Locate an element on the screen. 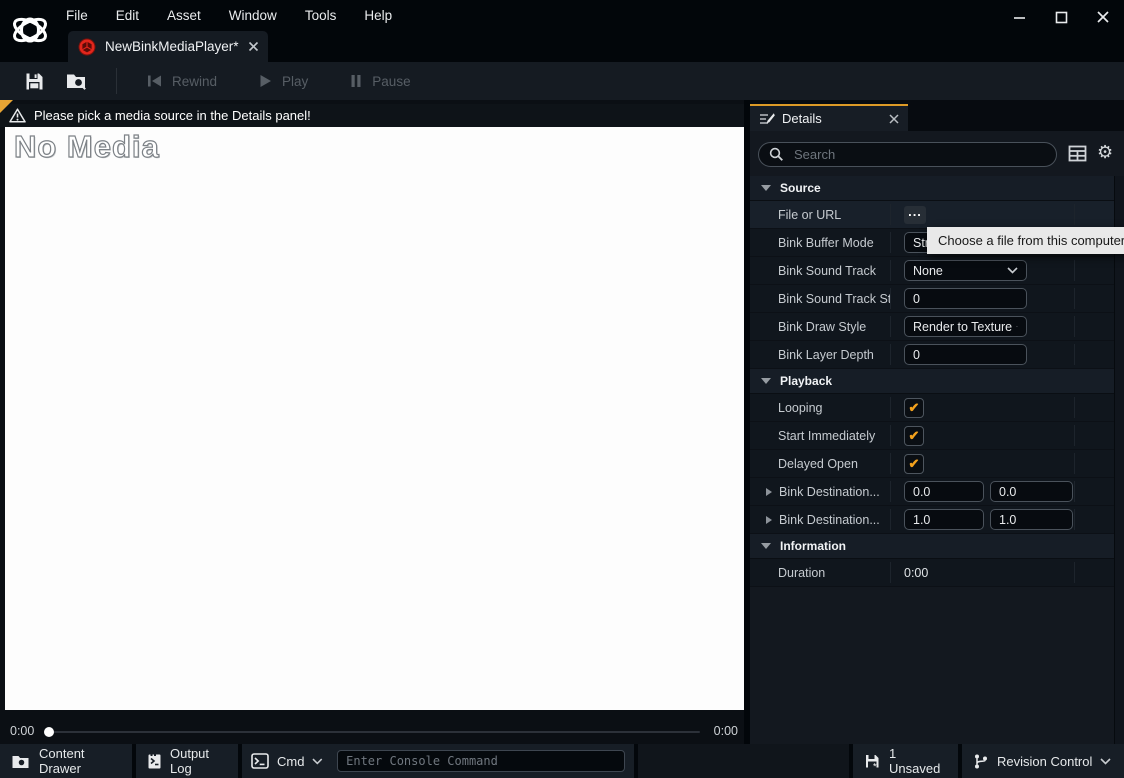 Image resolution: width=1124 pixels, height=778 pixels. folder-search-icon is located at coordinates (77, 81).